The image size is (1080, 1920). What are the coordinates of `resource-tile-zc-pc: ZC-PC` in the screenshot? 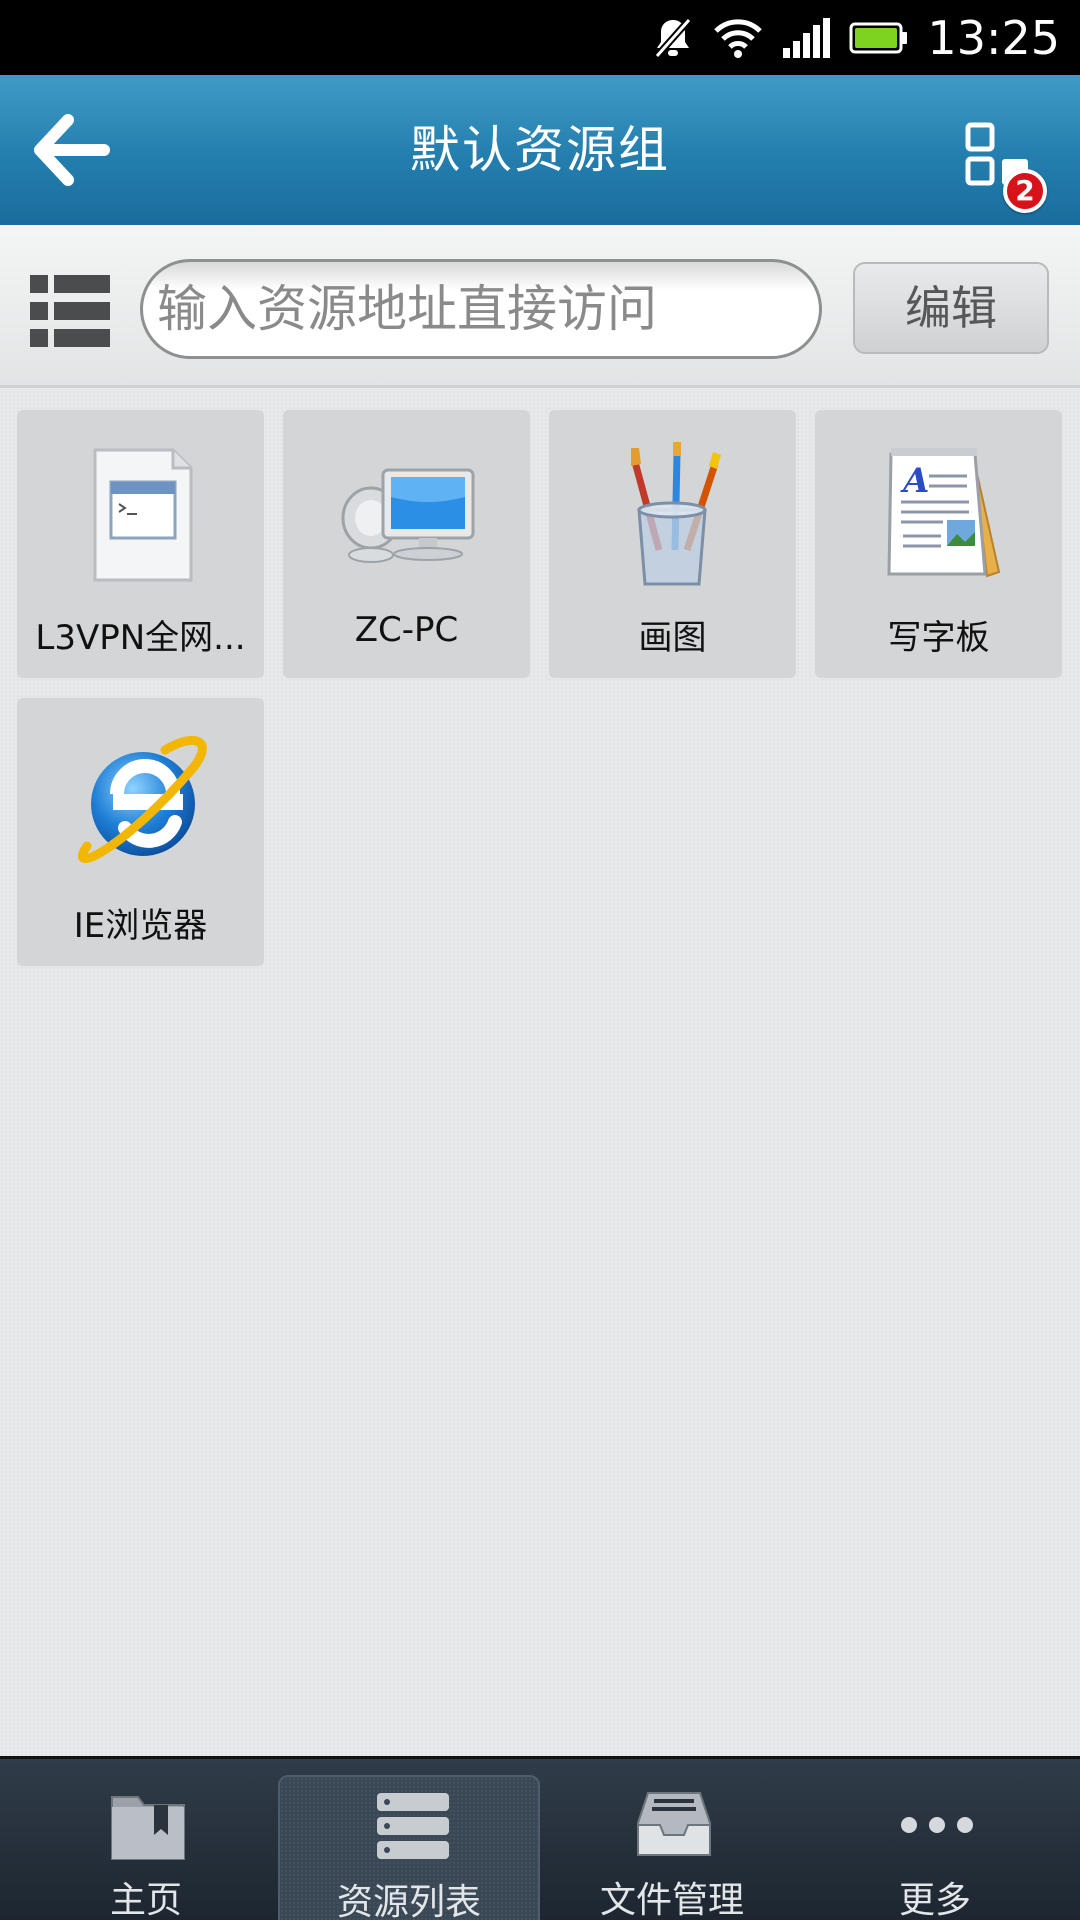 It's located at (406, 544).